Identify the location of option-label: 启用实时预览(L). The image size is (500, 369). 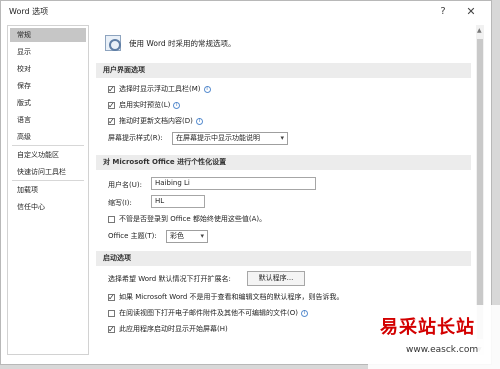
(145, 105).